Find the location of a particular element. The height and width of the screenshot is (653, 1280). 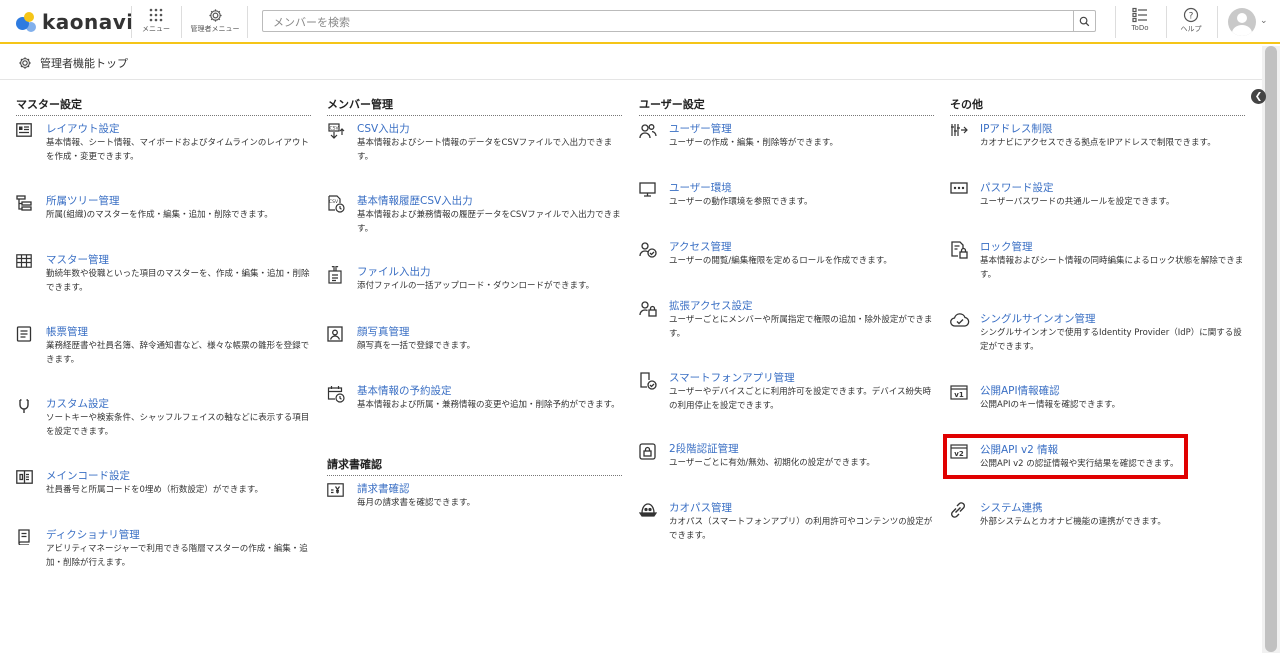

menu-item: 請求書確認 毎月の請求書を確認できます。 is located at coordinates (474, 496).